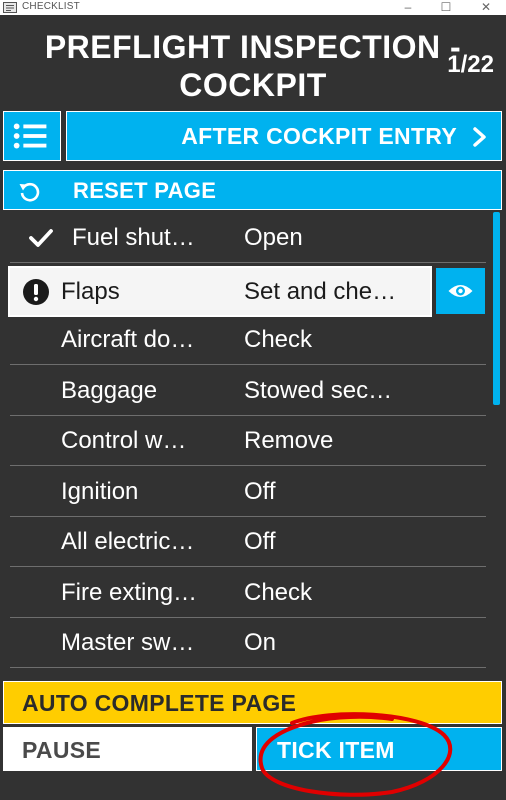  I want to click on next-section-button: AFTER COCKPIT ENTRY, so click(284, 136).